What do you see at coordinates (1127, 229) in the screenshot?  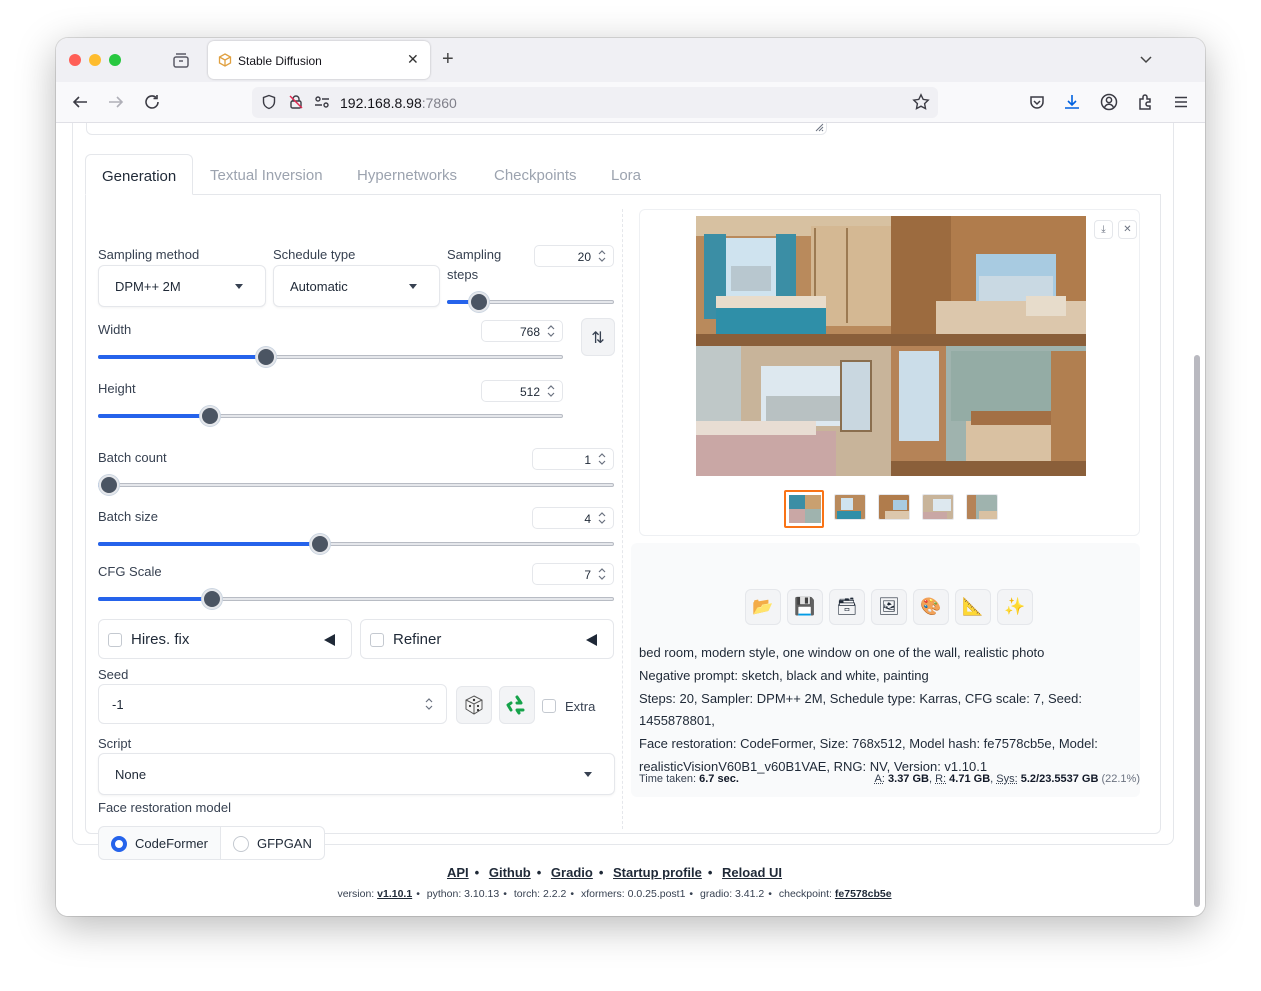 I see `close-icon: ✕` at bounding box center [1127, 229].